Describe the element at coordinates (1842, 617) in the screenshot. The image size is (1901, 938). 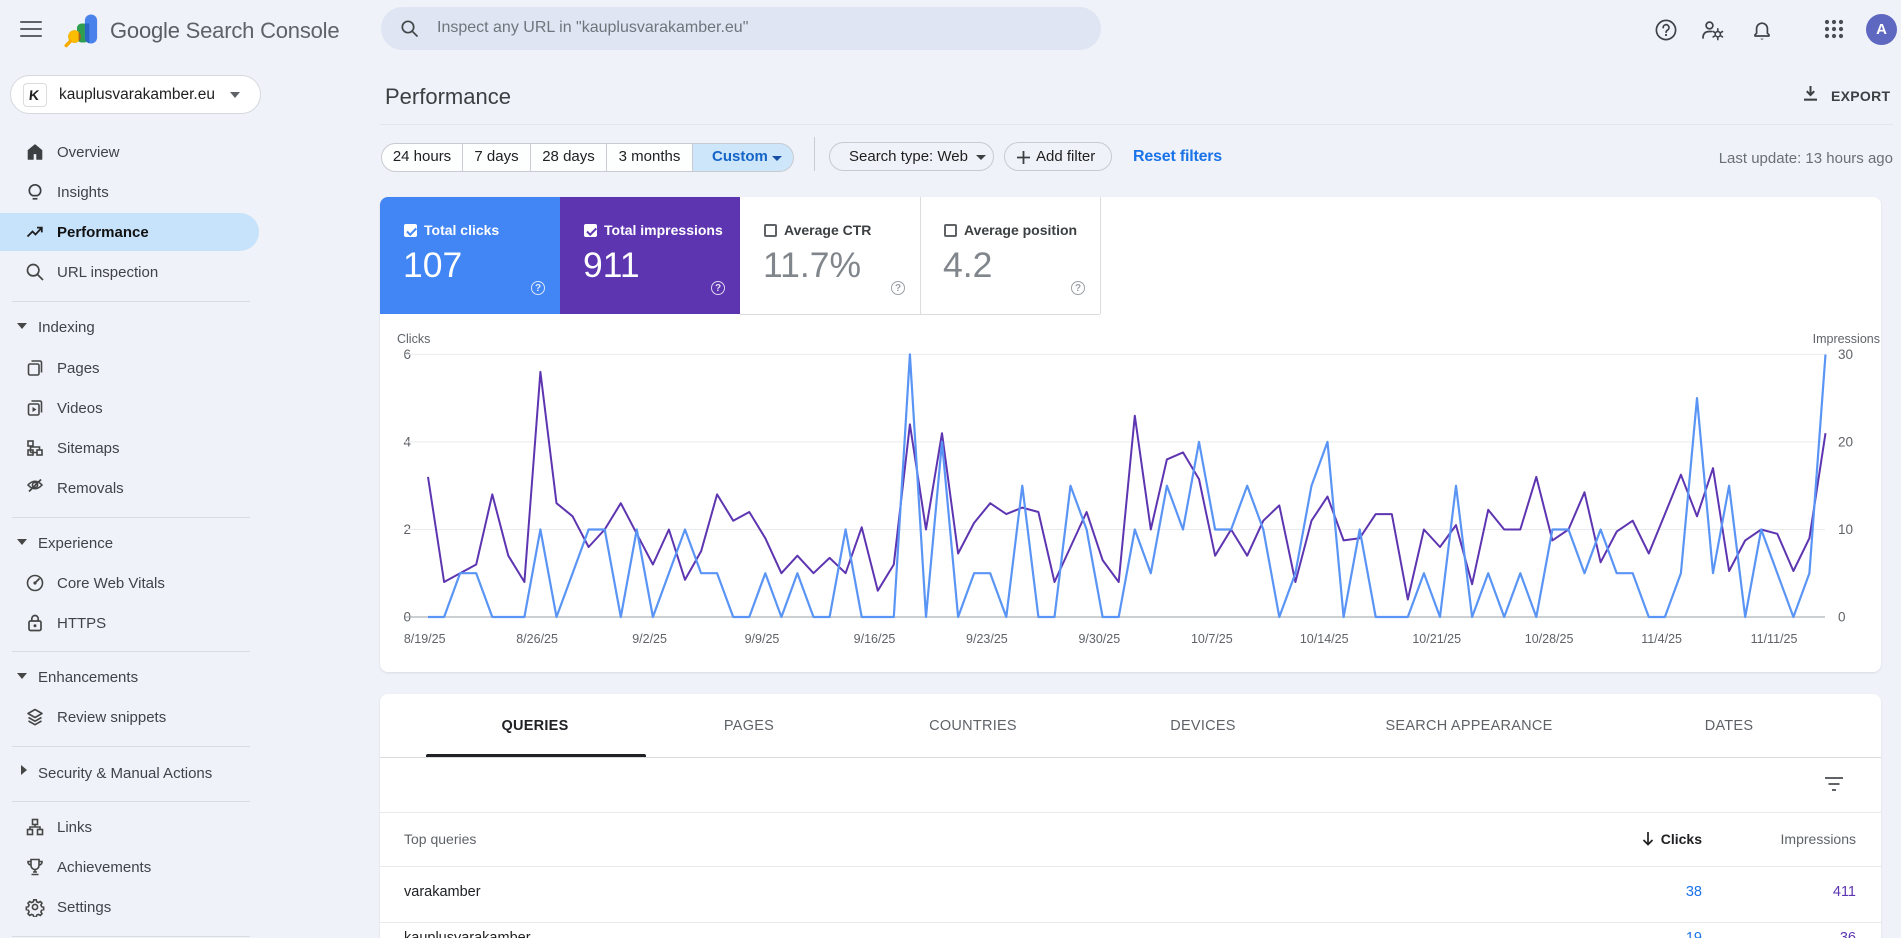
I see `svg-text: 0` at that location.